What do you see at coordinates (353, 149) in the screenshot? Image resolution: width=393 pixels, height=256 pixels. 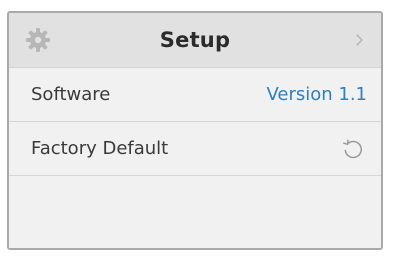 I see `reset-icon` at bounding box center [353, 149].